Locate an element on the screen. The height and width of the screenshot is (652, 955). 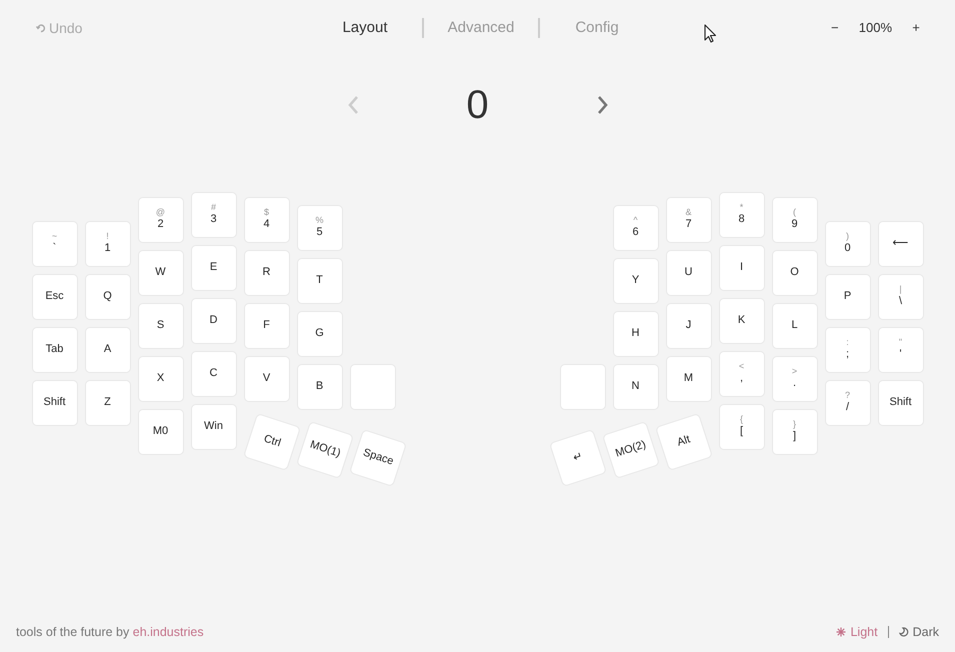
sun-icon is located at coordinates (841, 632).